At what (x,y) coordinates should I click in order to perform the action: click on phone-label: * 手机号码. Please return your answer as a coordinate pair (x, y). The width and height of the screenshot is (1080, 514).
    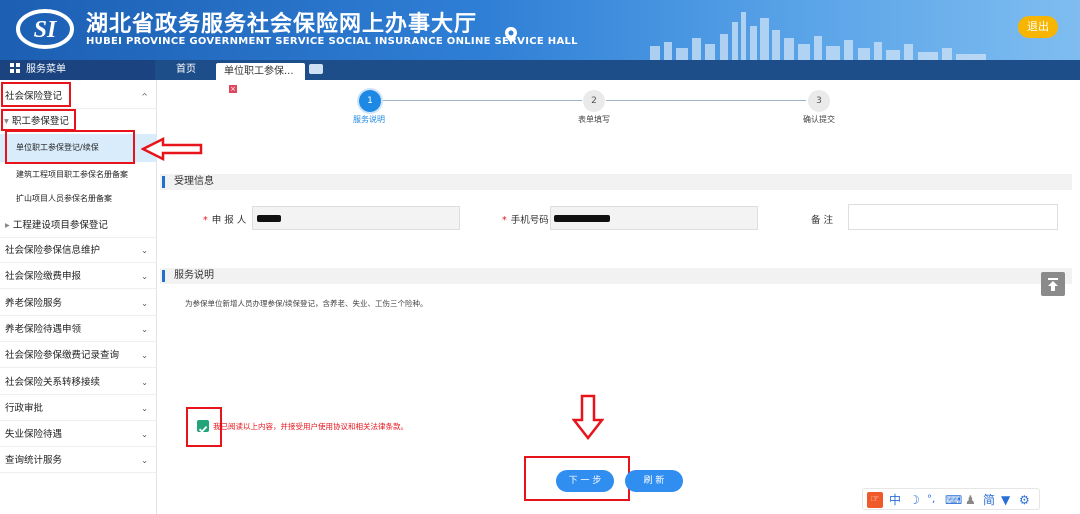
    Looking at the image, I should click on (525, 220).